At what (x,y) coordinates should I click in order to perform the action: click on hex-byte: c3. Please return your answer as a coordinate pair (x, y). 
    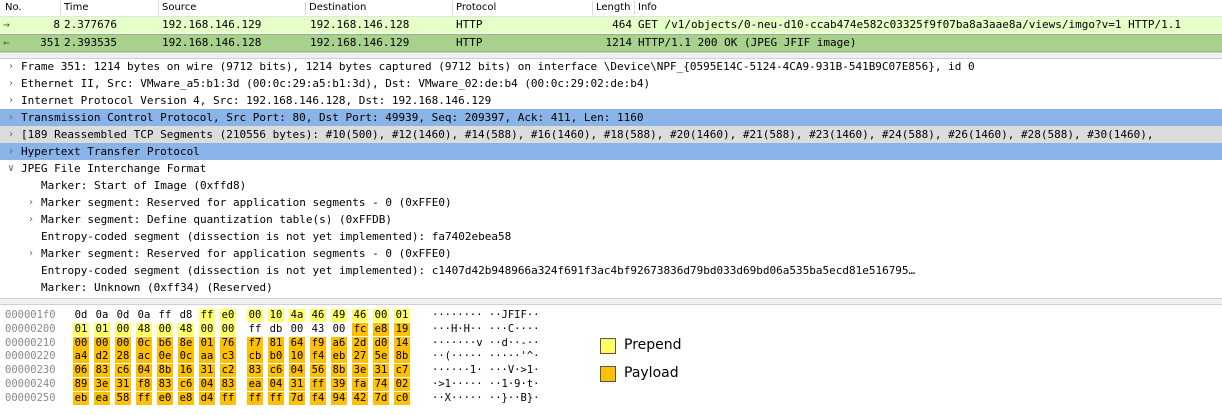
    Looking at the image, I should click on (228, 357).